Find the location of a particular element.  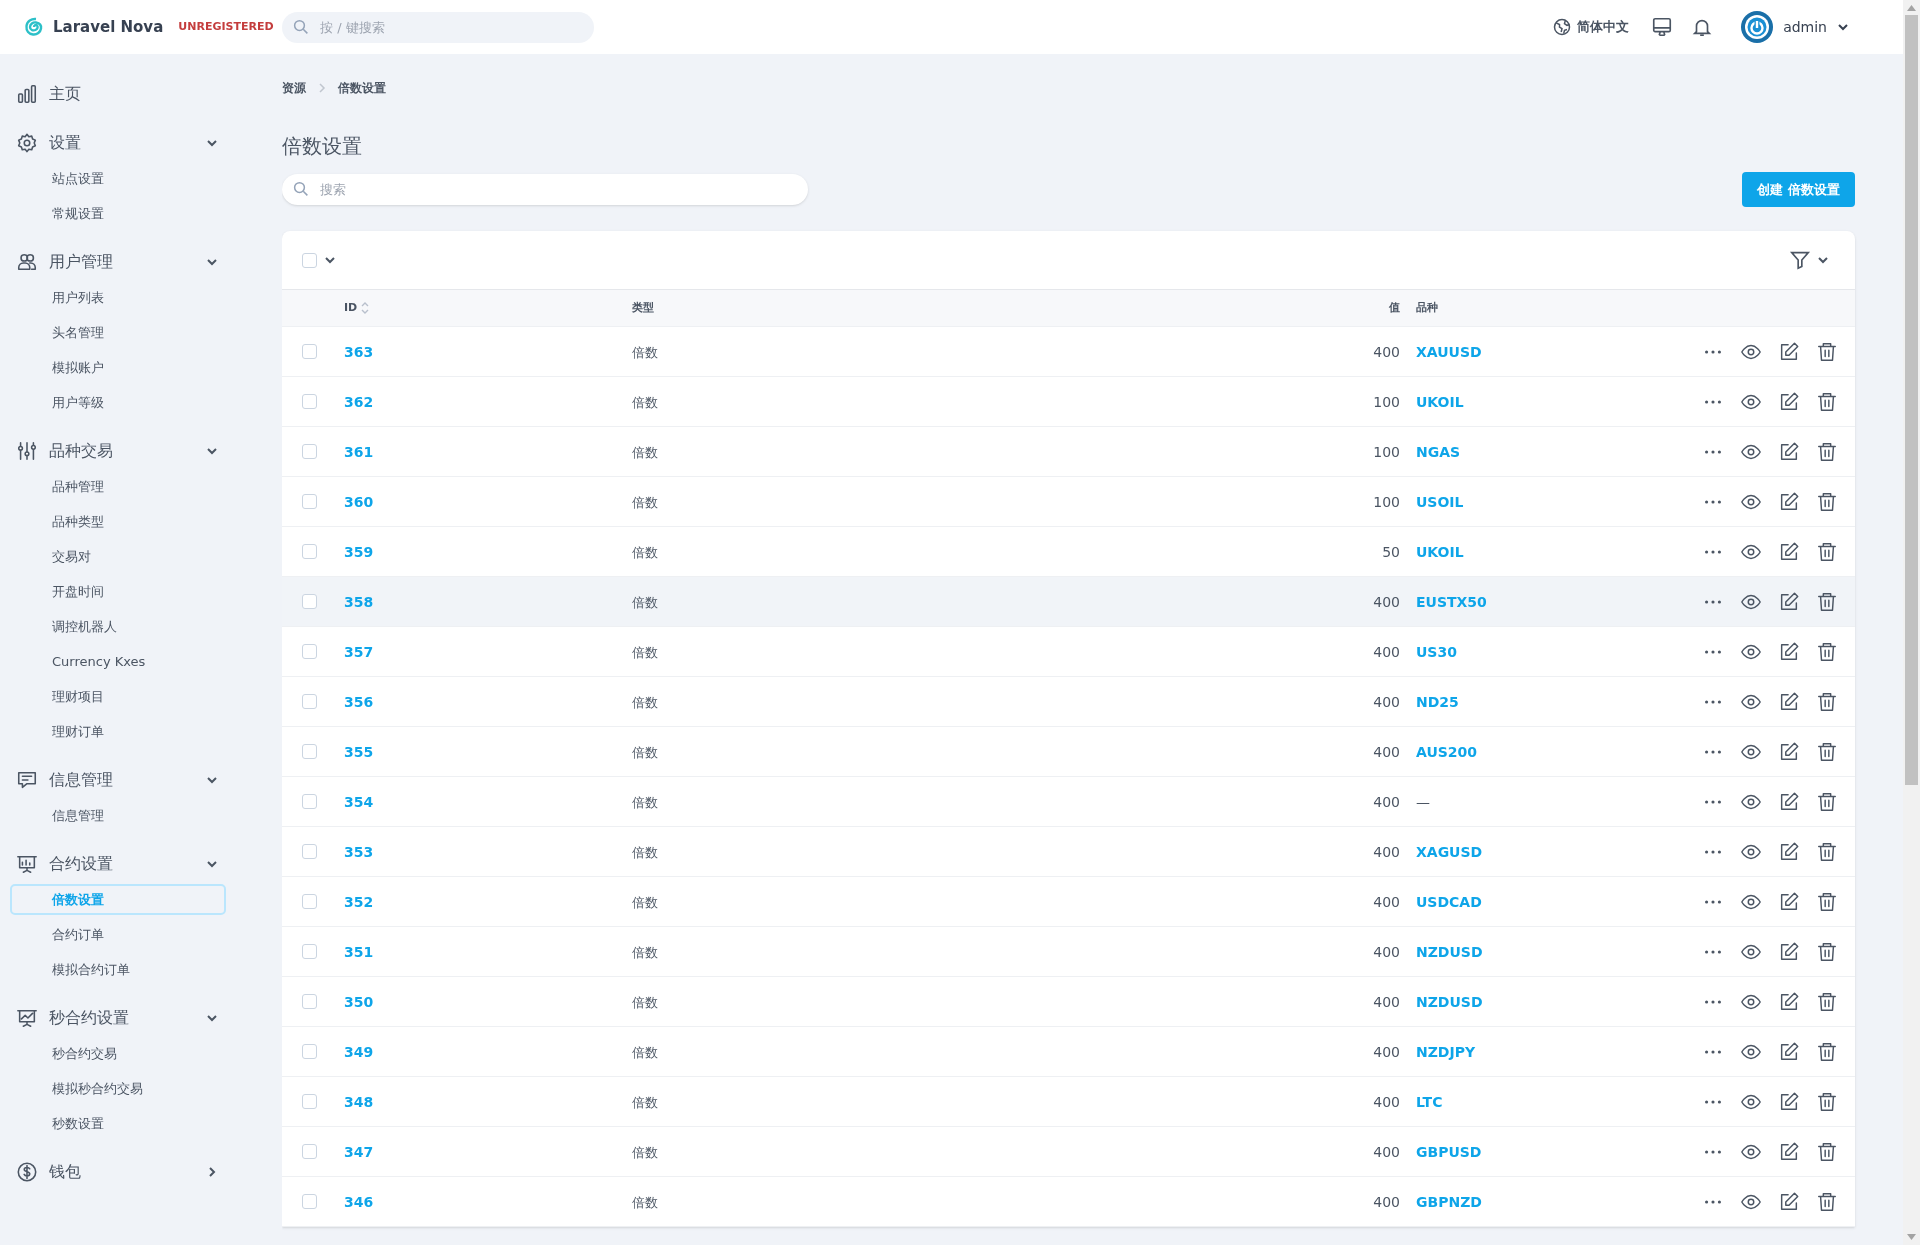

table-row: 361 倍数 100 NGAS is located at coordinates (1068, 452).